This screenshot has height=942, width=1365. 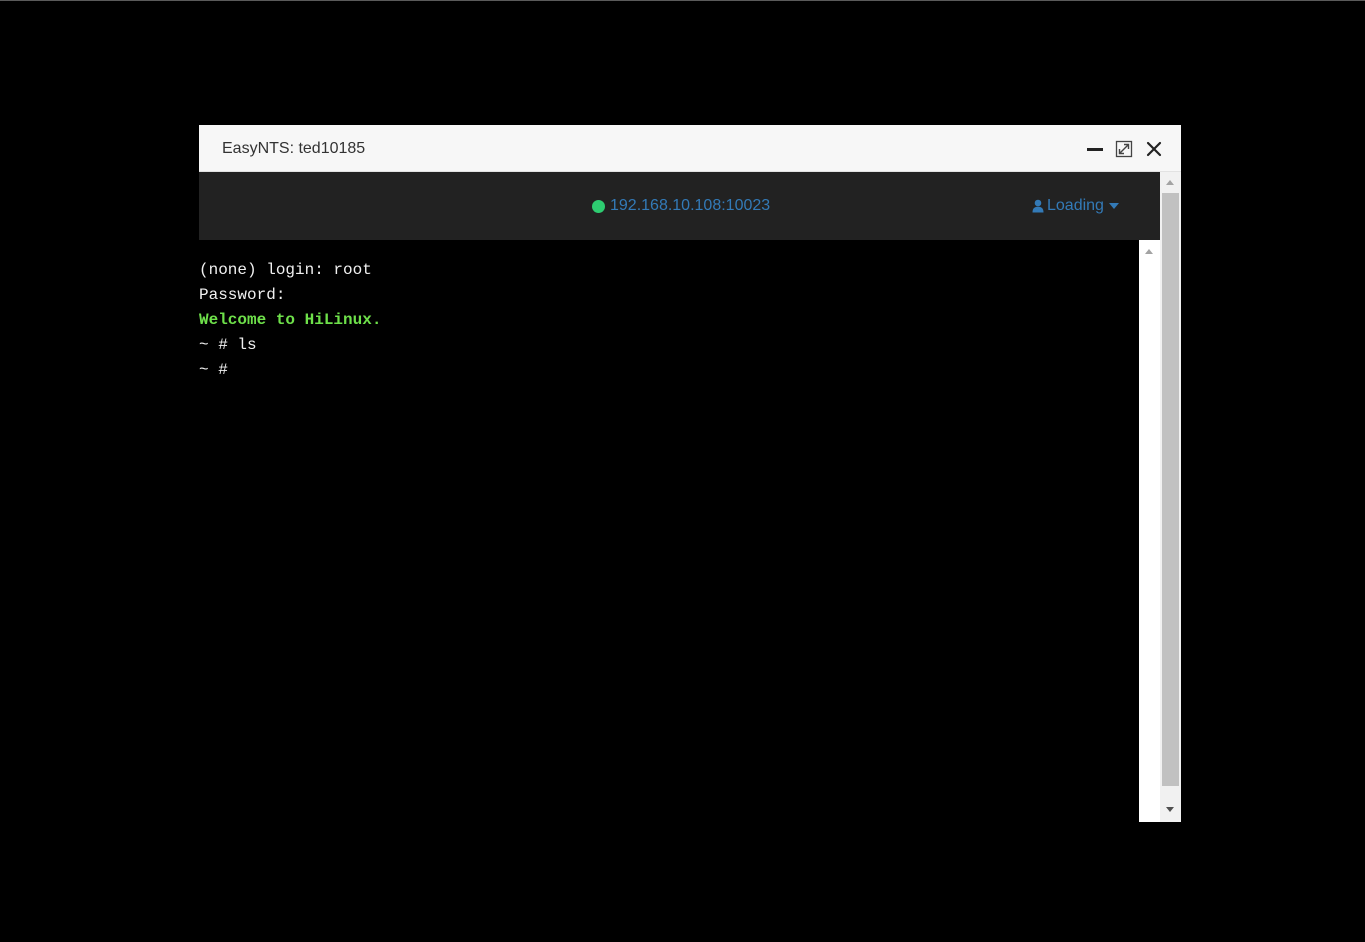 What do you see at coordinates (598, 206) in the screenshot?
I see `status-dot-icon` at bounding box center [598, 206].